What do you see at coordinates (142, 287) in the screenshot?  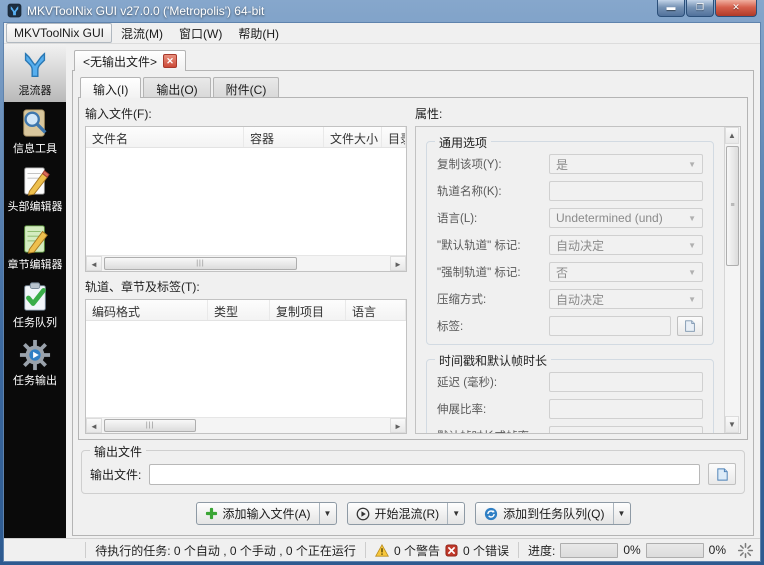 I see `tracks-label: 轨道、章节及标签(T):` at bounding box center [142, 287].